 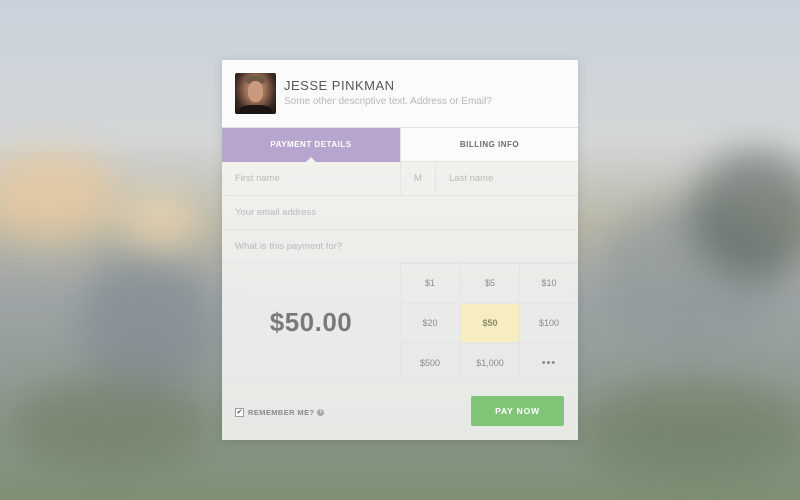 I want to click on avatar-shirt, so click(x=255, y=109).